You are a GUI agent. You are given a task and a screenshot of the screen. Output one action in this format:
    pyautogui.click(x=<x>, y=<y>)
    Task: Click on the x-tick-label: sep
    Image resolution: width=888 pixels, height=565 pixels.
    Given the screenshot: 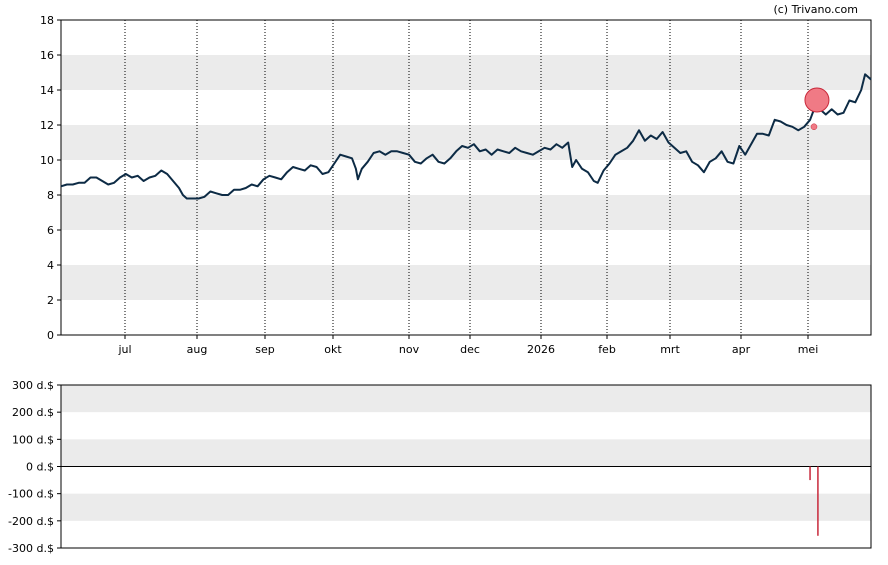 What is the action you would take?
    pyautogui.click(x=264, y=349)
    